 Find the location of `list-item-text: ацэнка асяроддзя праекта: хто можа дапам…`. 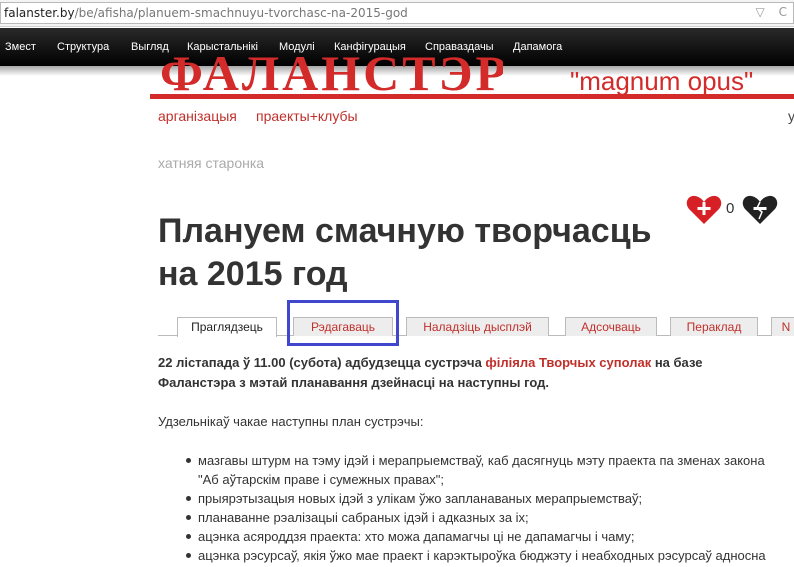

list-item-text: ацэнка асяроддзя праекта: хто можа дапам… is located at coordinates (416, 536).